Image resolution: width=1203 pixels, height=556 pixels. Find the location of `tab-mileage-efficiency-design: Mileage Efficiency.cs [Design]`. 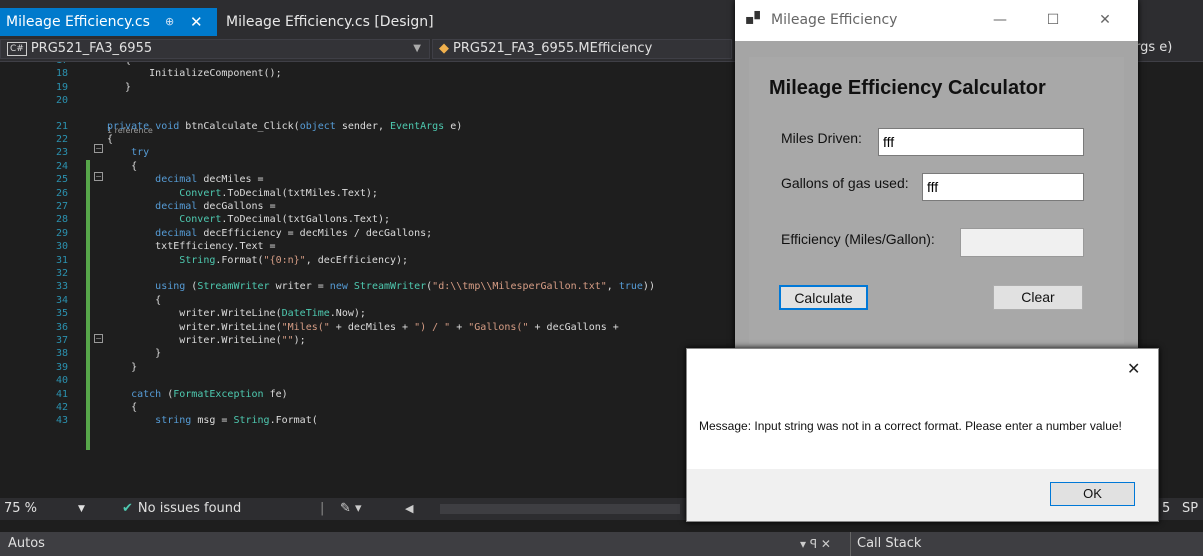

tab-mileage-efficiency-design: Mileage Efficiency.cs [Design] is located at coordinates (335, 22).